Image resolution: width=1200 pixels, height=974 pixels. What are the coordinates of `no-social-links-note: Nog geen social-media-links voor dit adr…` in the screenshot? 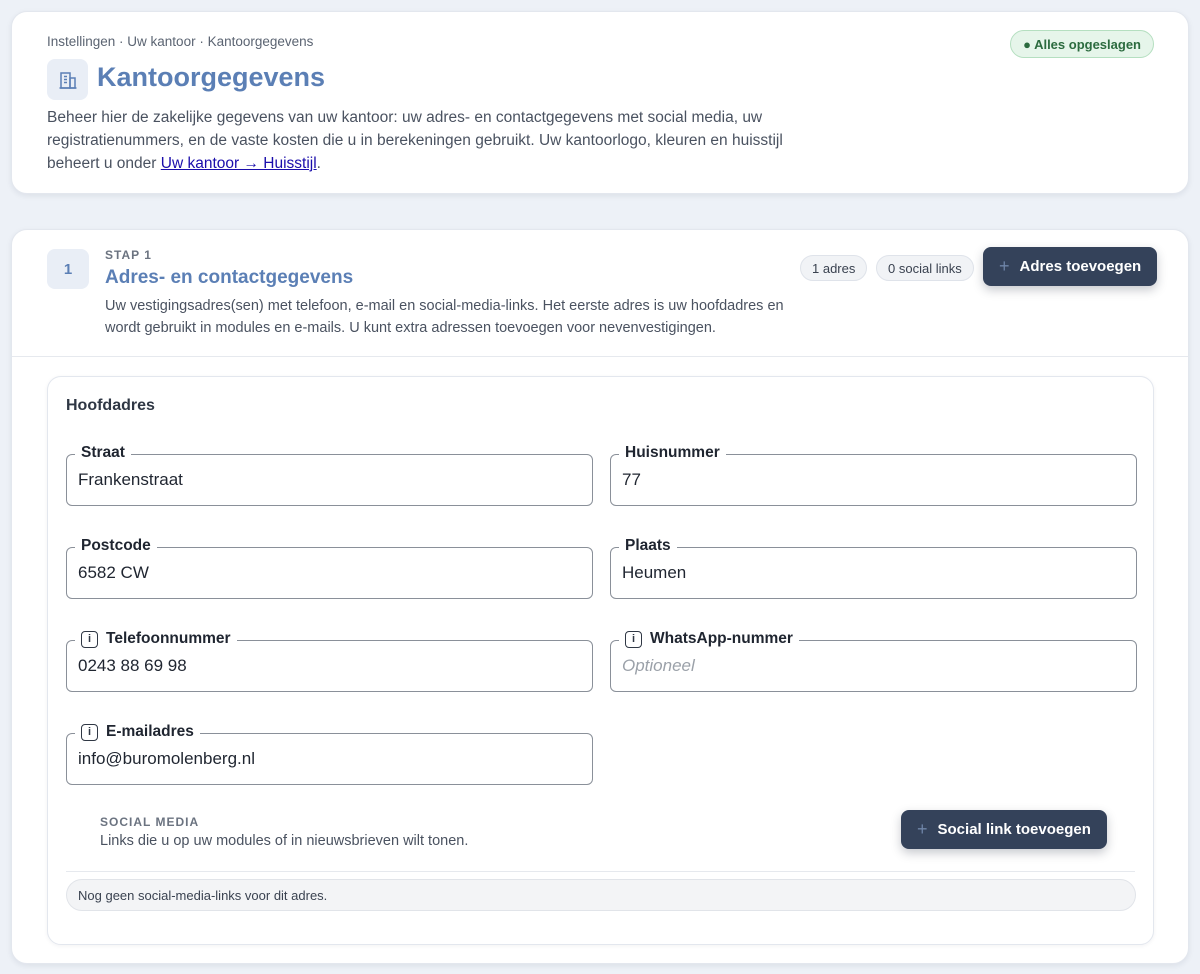 It's located at (601, 895).